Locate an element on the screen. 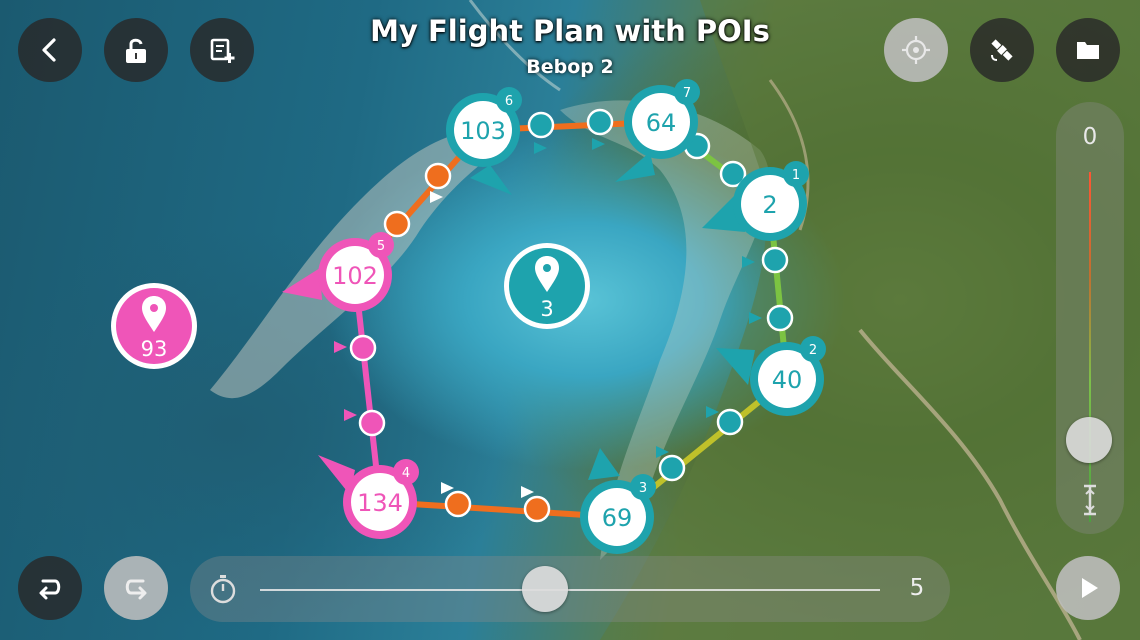 This screenshot has width=1140, height=640. waypoint-index-label: 3 is located at coordinates (643, 488).